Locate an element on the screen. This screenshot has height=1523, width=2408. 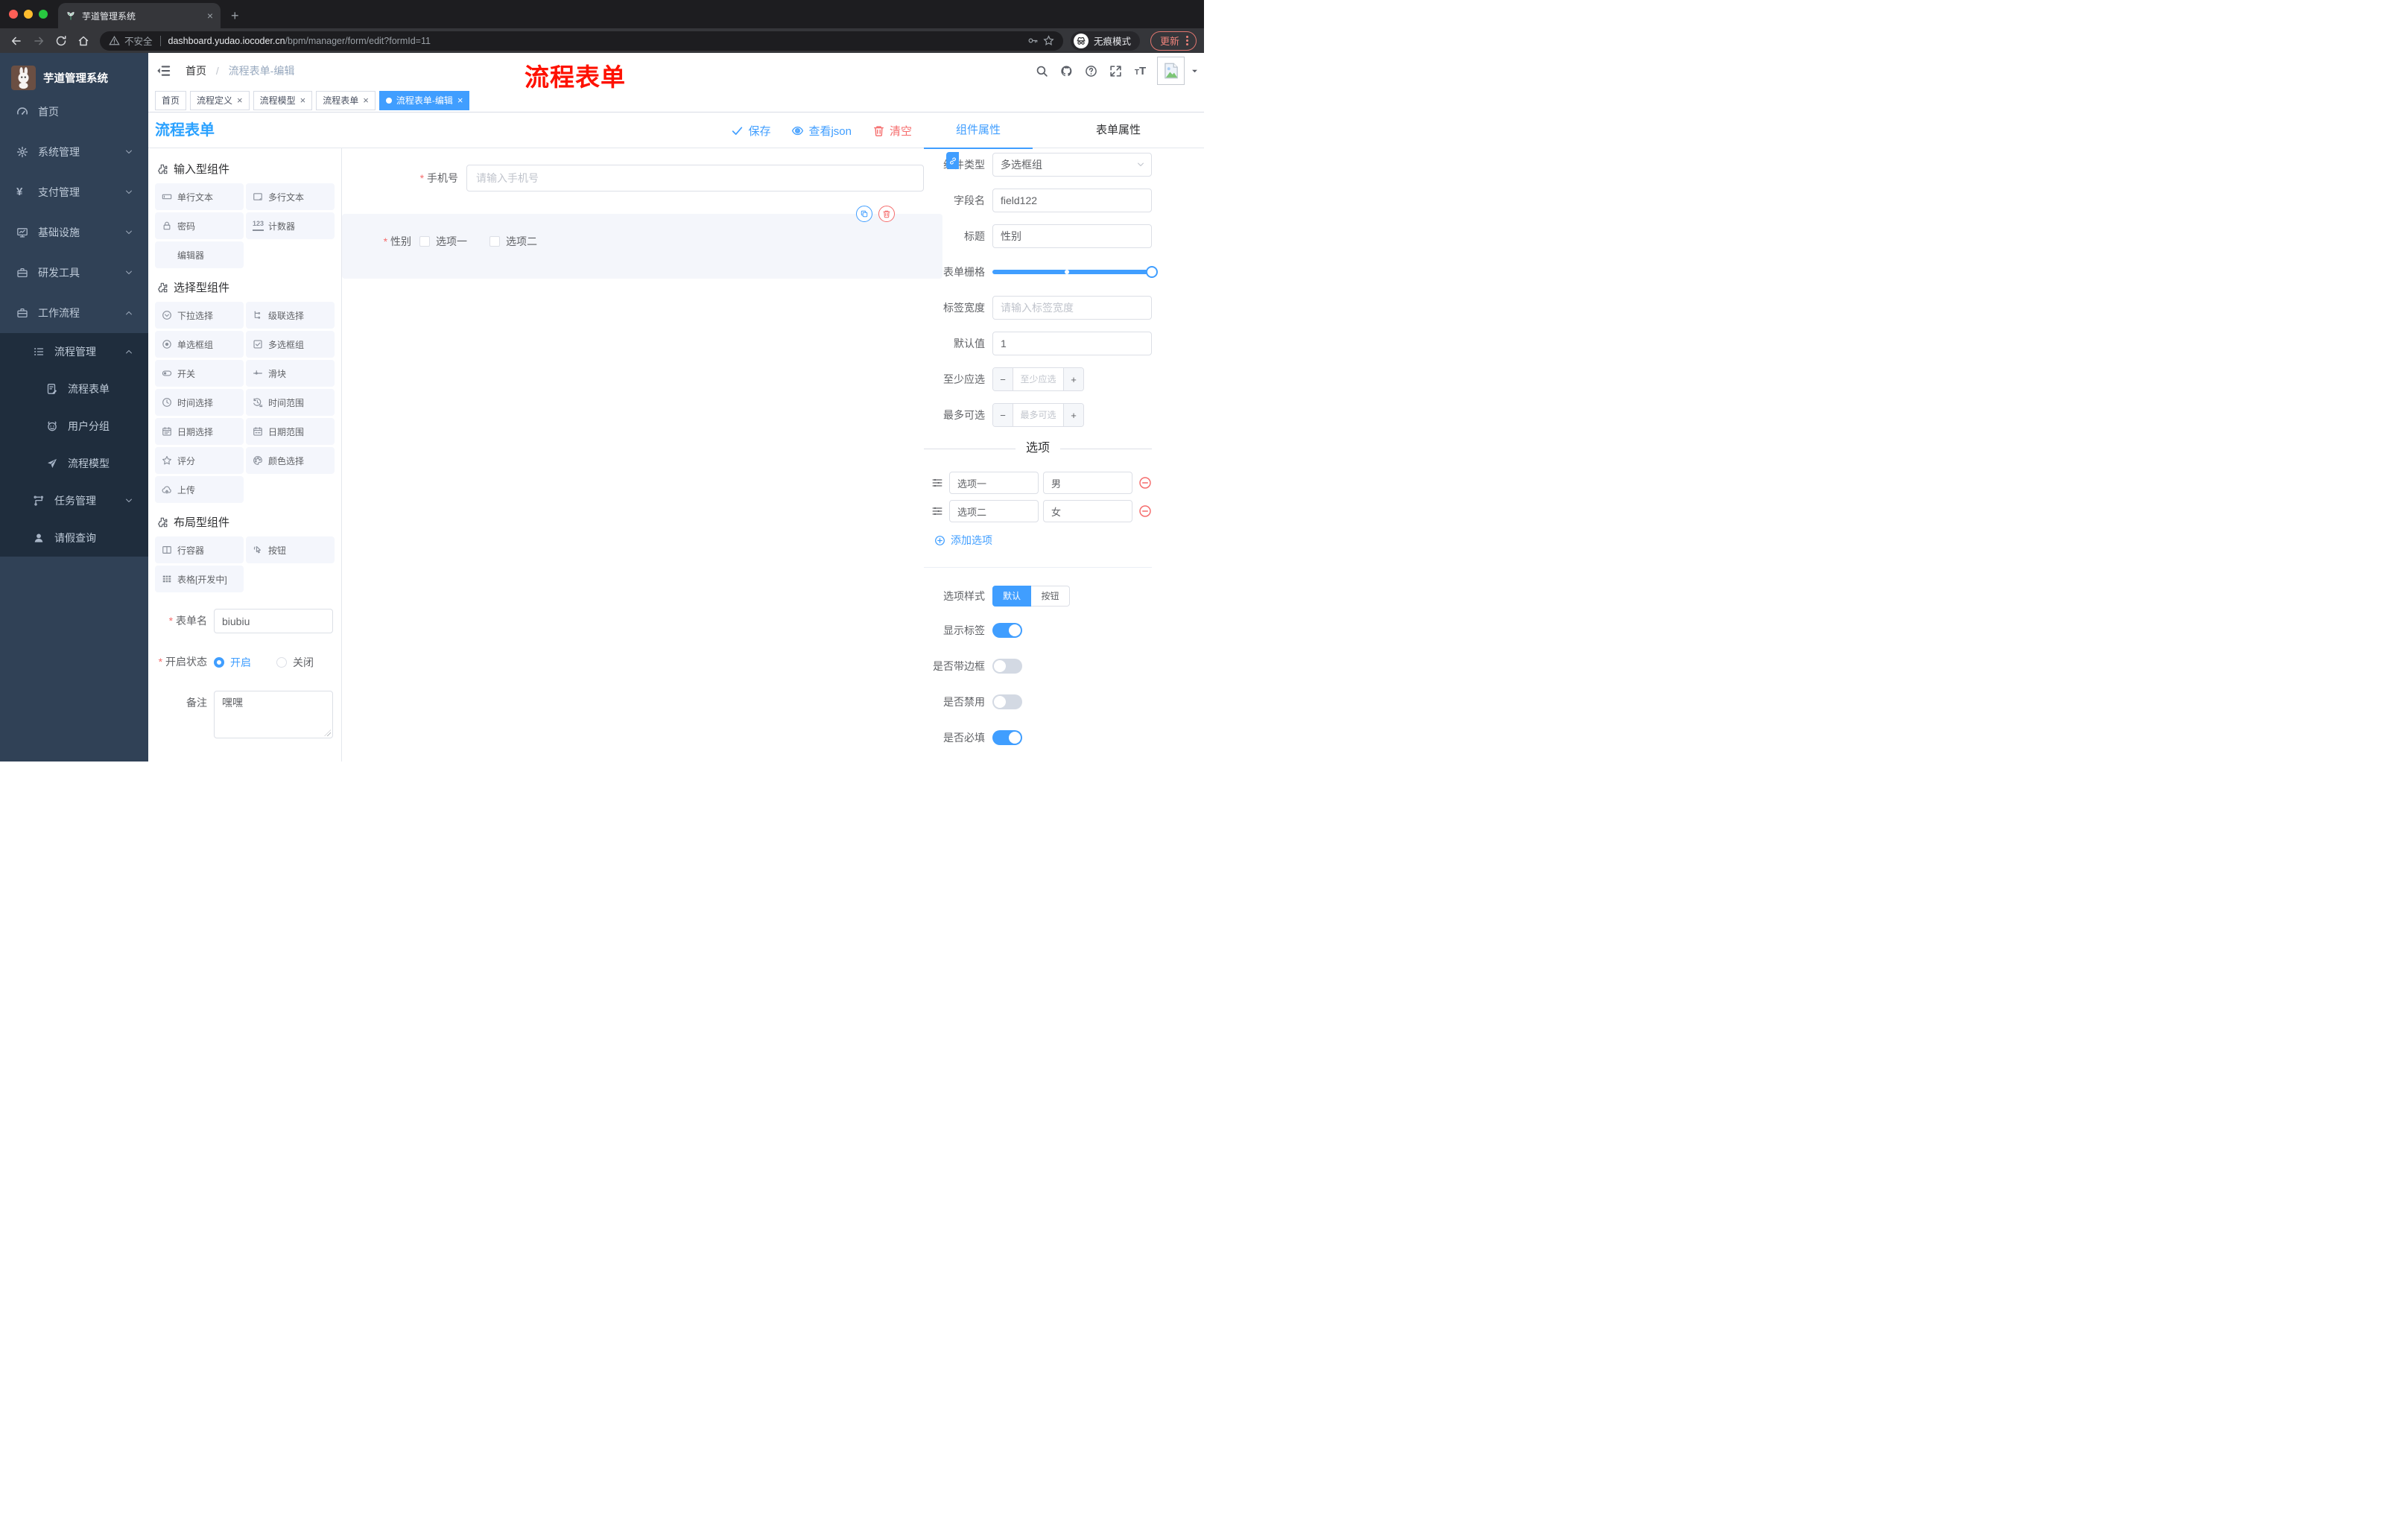
sidebar-item-流程管理: 流程管理 is located at coordinates (74, 352).